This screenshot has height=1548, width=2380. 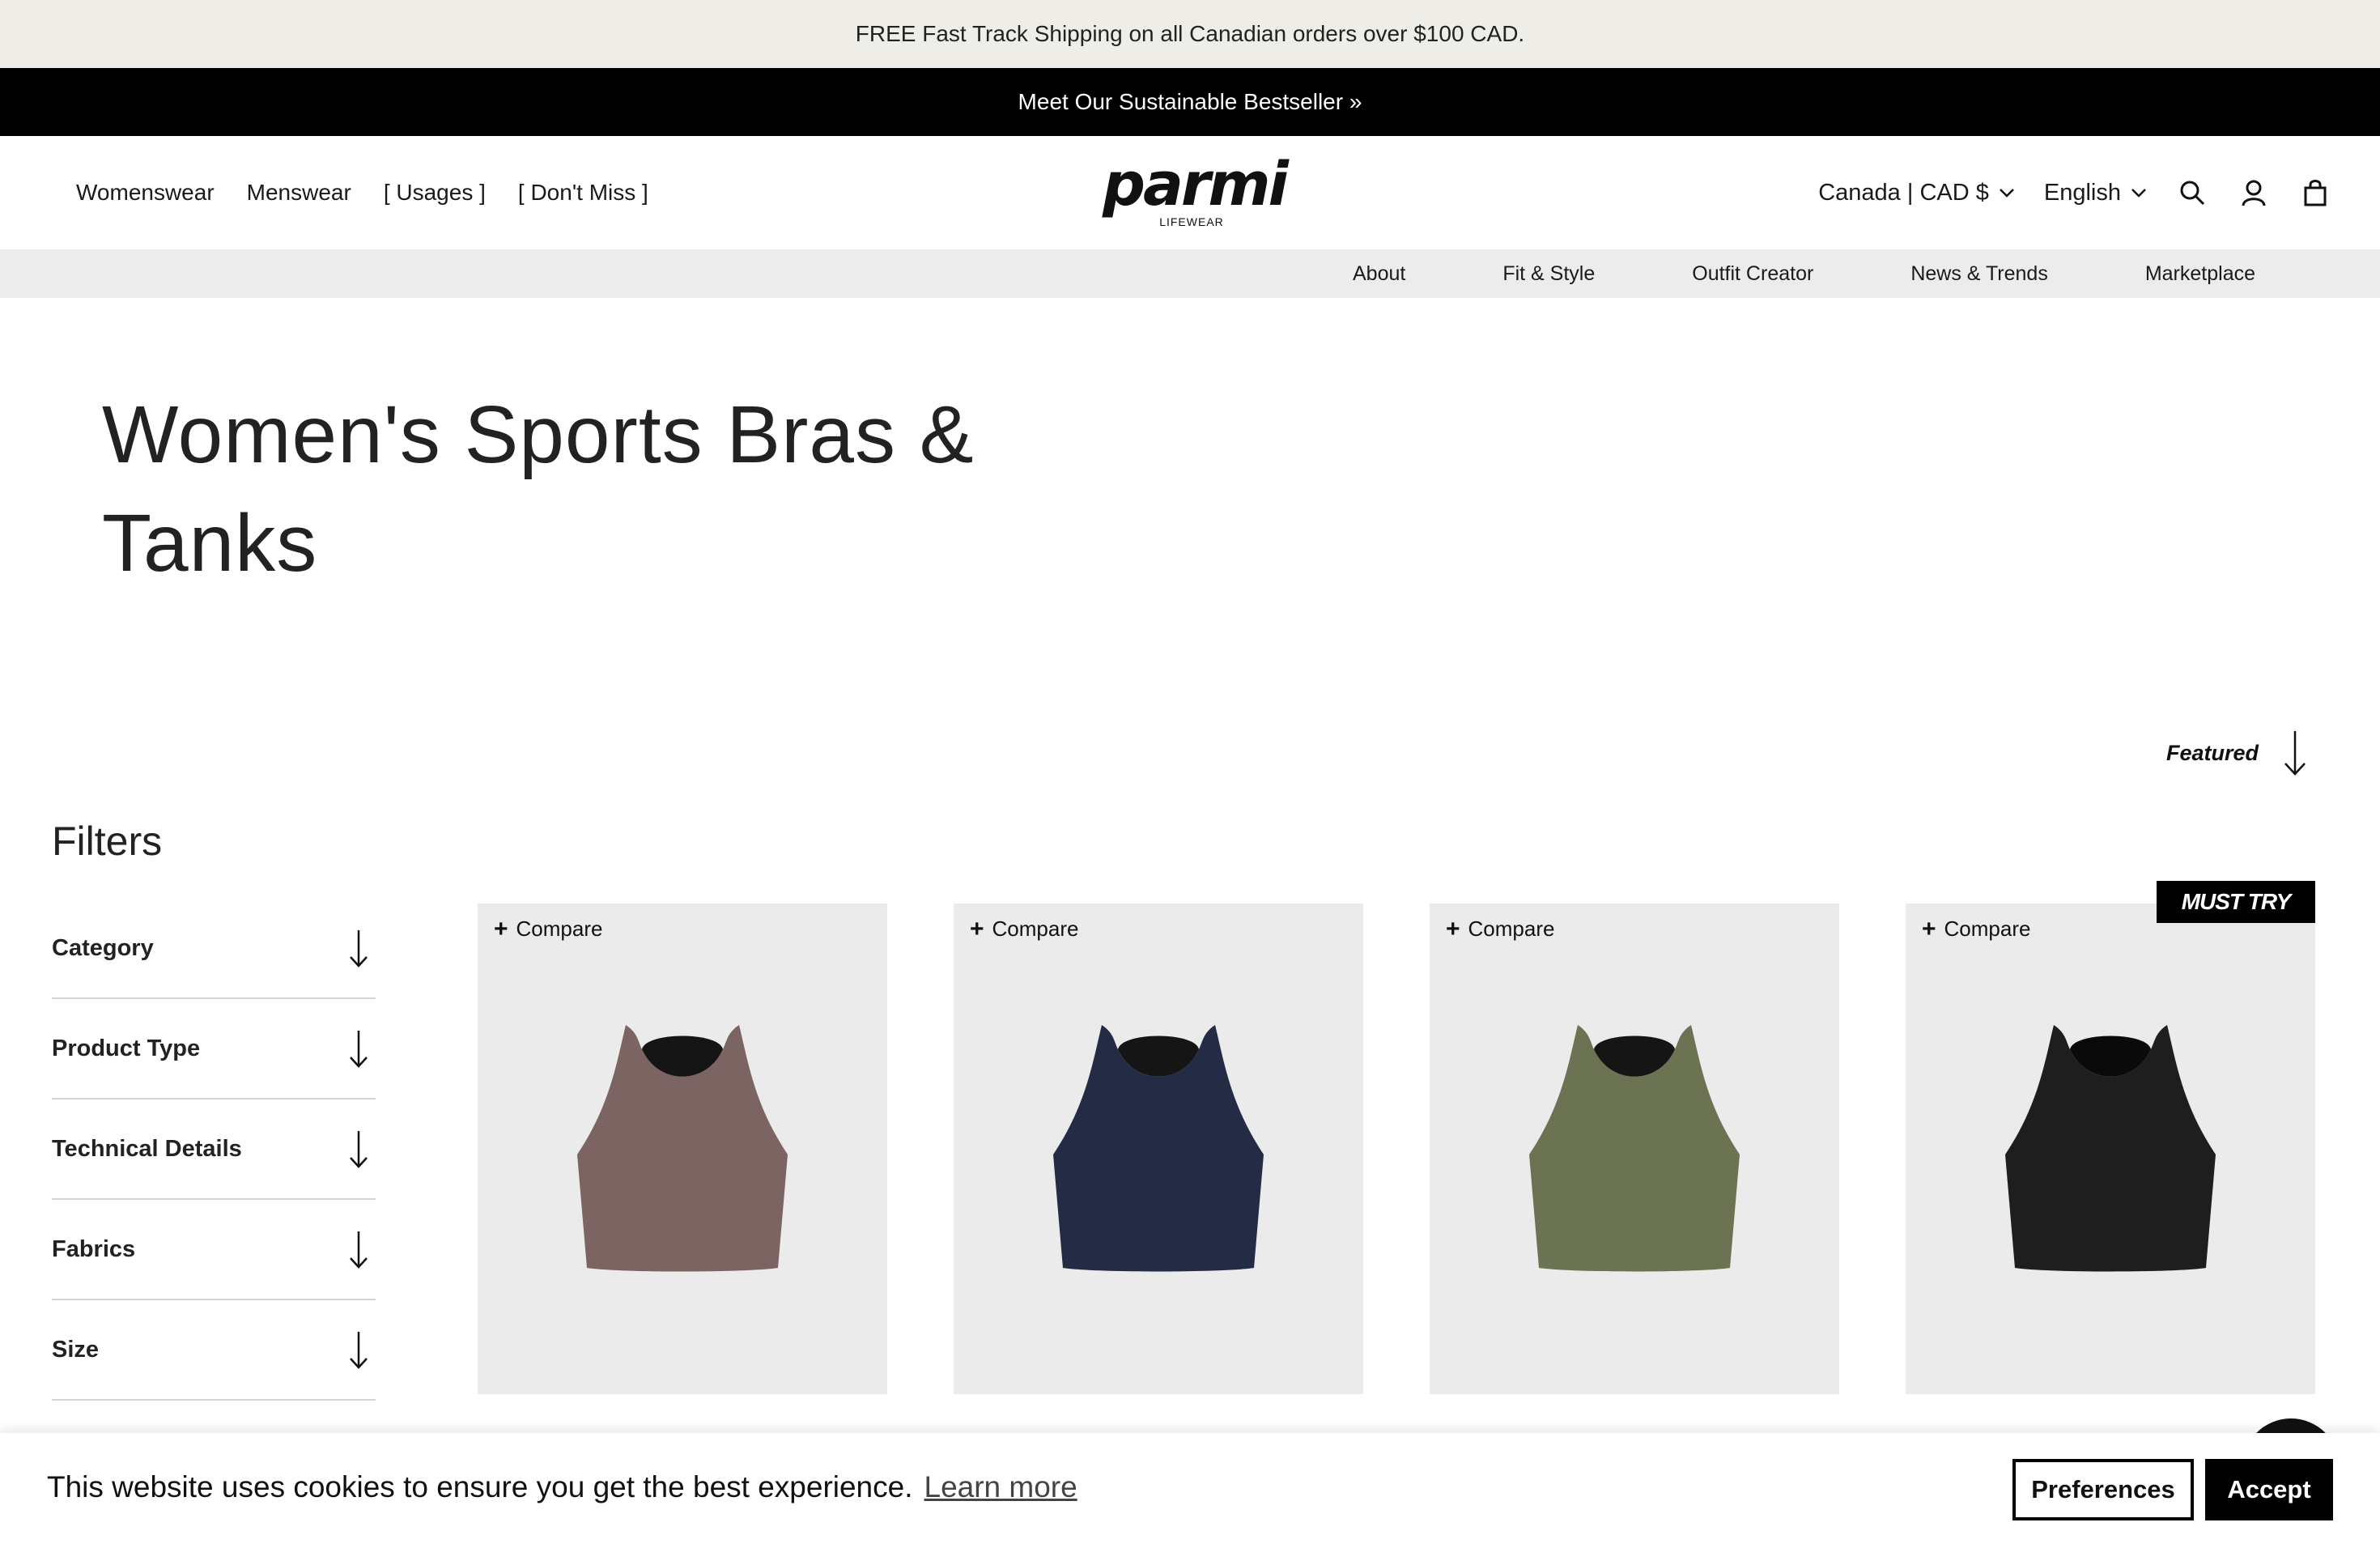 I want to click on cart-icon, so click(x=2315, y=193).